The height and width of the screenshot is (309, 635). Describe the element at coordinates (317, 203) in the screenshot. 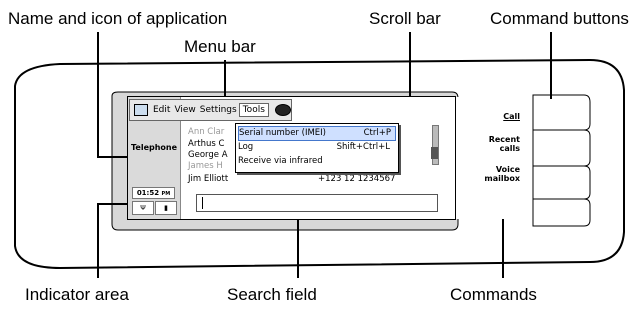

I see `search-input` at that location.